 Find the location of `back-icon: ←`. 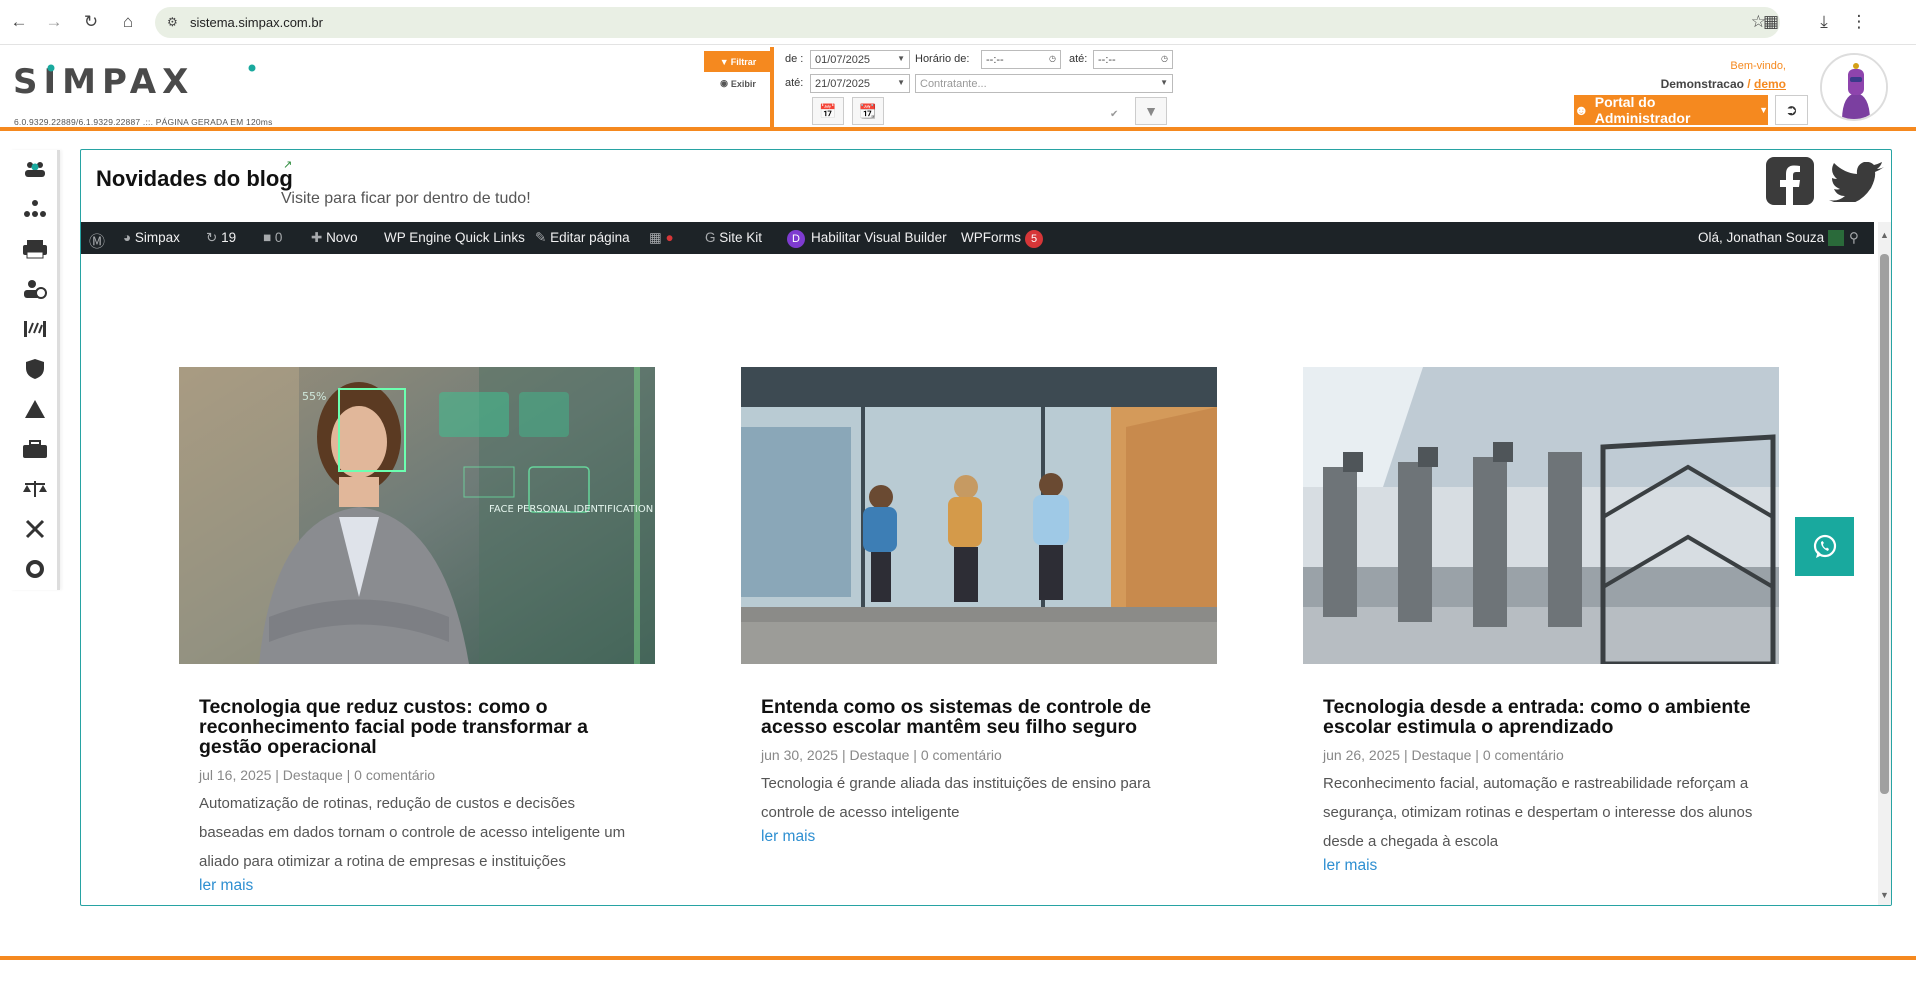

back-icon: ← is located at coordinates (19, 22).